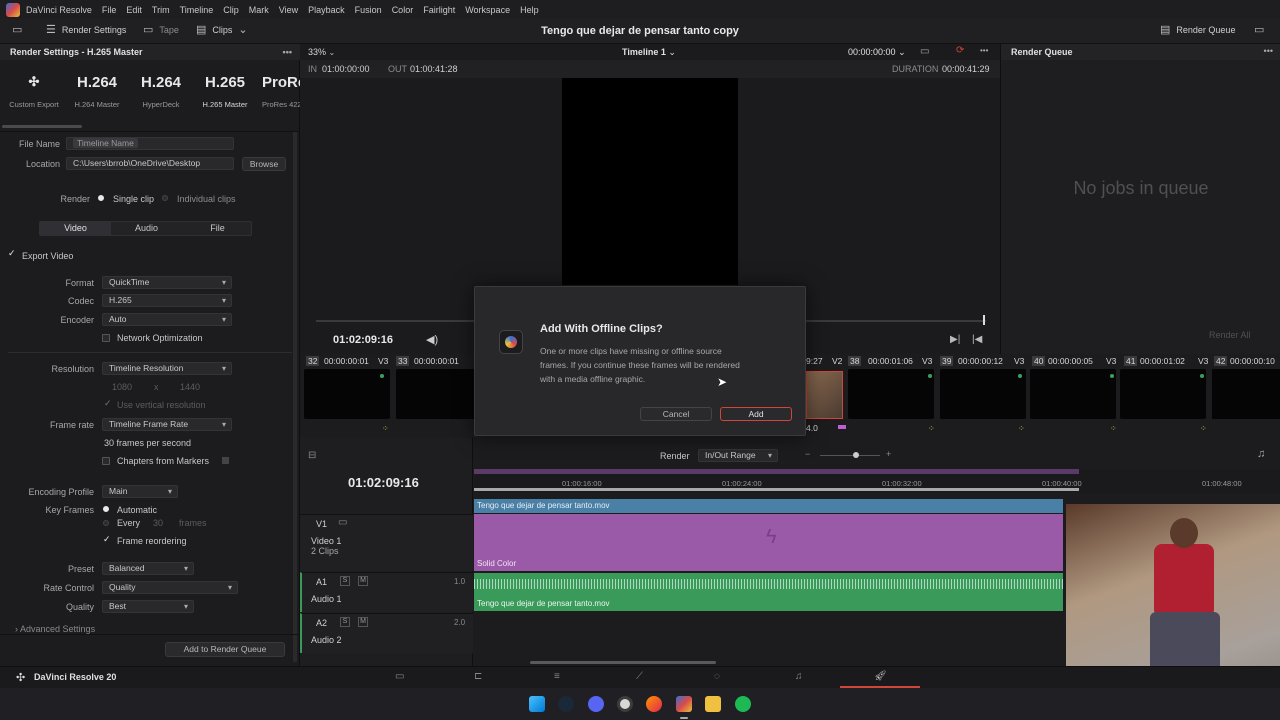 The width and height of the screenshot is (1280, 720). What do you see at coordinates (150, 163) in the screenshot?
I see `location-field: C:\Users\brrob\OneDrive\Desktop` at bounding box center [150, 163].